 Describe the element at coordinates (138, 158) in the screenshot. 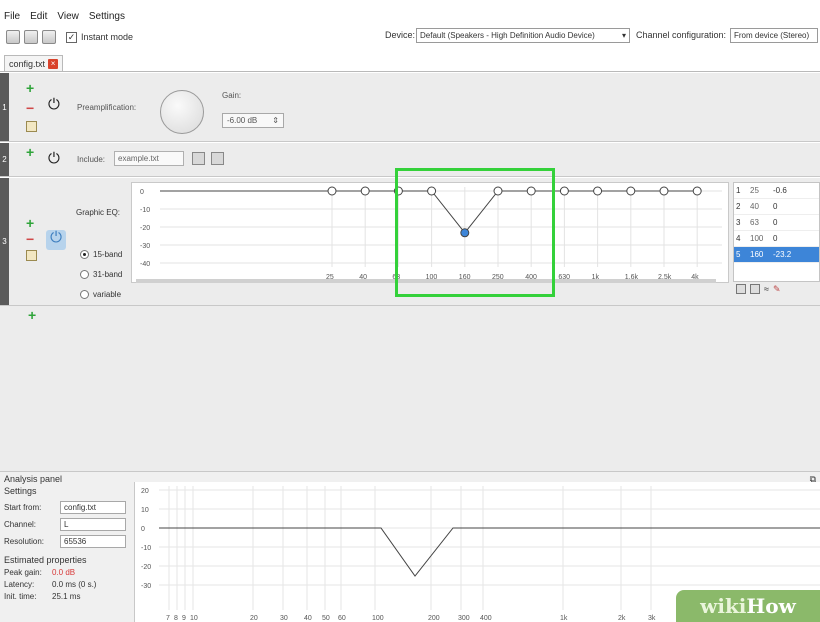

I see `include-file-value: example.txt` at that location.